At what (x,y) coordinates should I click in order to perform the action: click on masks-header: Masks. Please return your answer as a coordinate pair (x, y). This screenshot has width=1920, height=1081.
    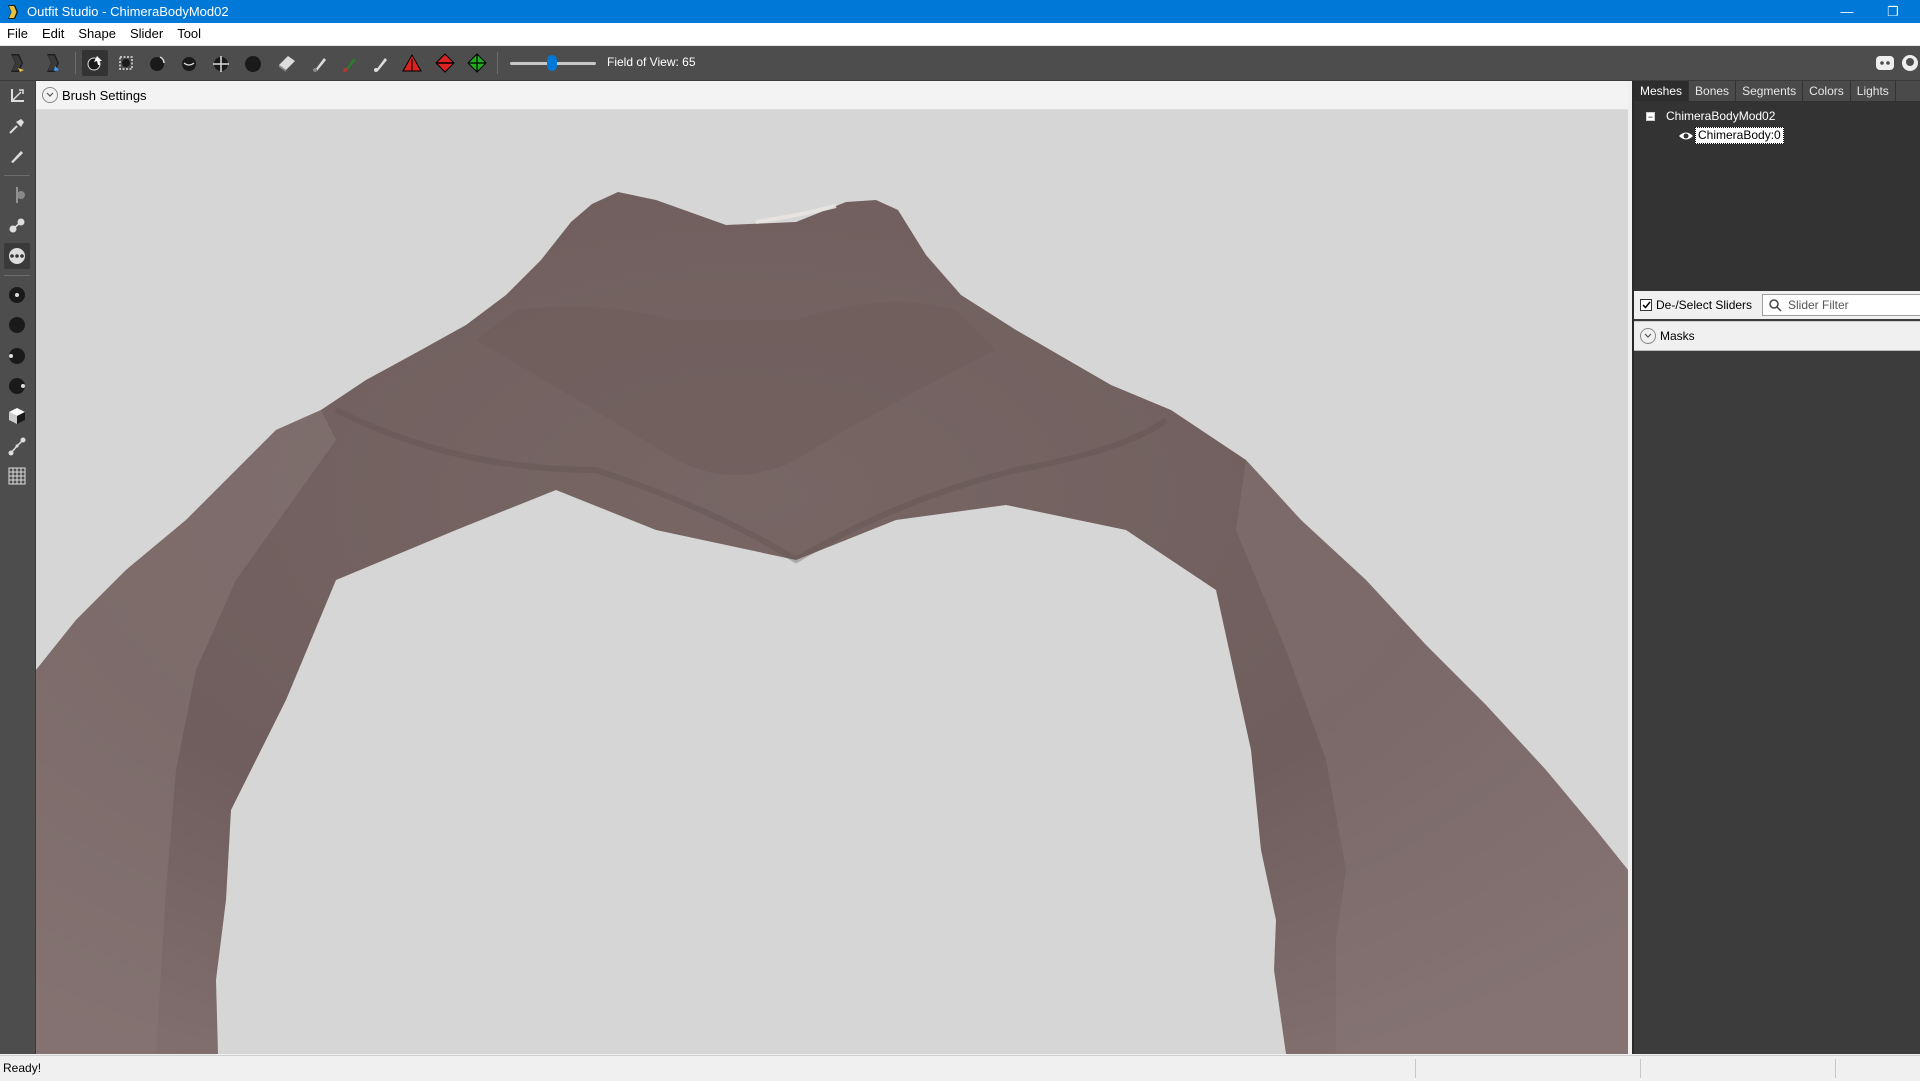
    Looking at the image, I should click on (1777, 336).